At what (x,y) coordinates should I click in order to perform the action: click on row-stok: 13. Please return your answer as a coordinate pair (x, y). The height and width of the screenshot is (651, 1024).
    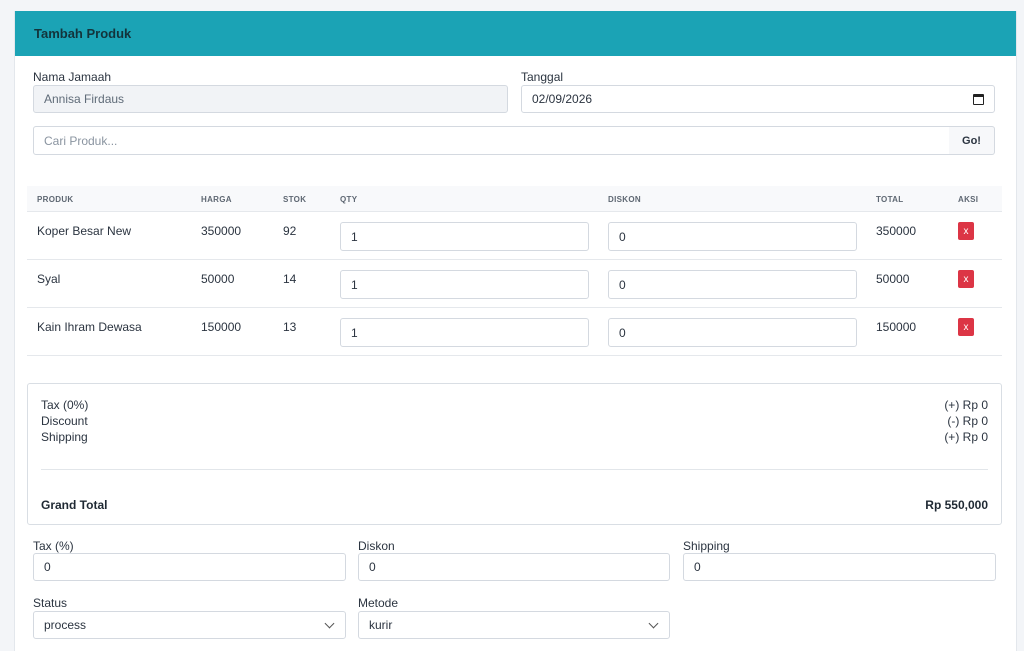
    Looking at the image, I should click on (290, 327).